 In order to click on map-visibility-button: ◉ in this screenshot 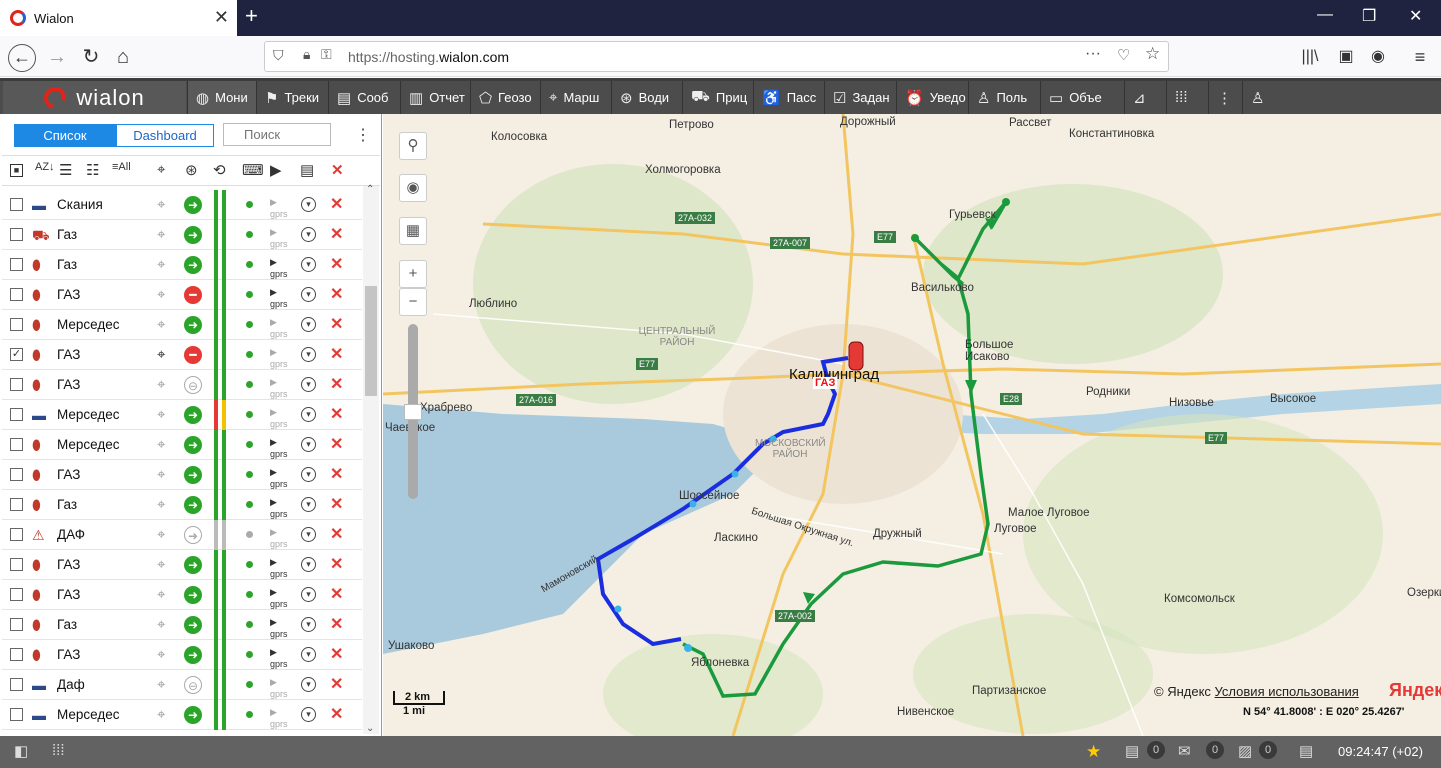, I will do `click(413, 188)`.